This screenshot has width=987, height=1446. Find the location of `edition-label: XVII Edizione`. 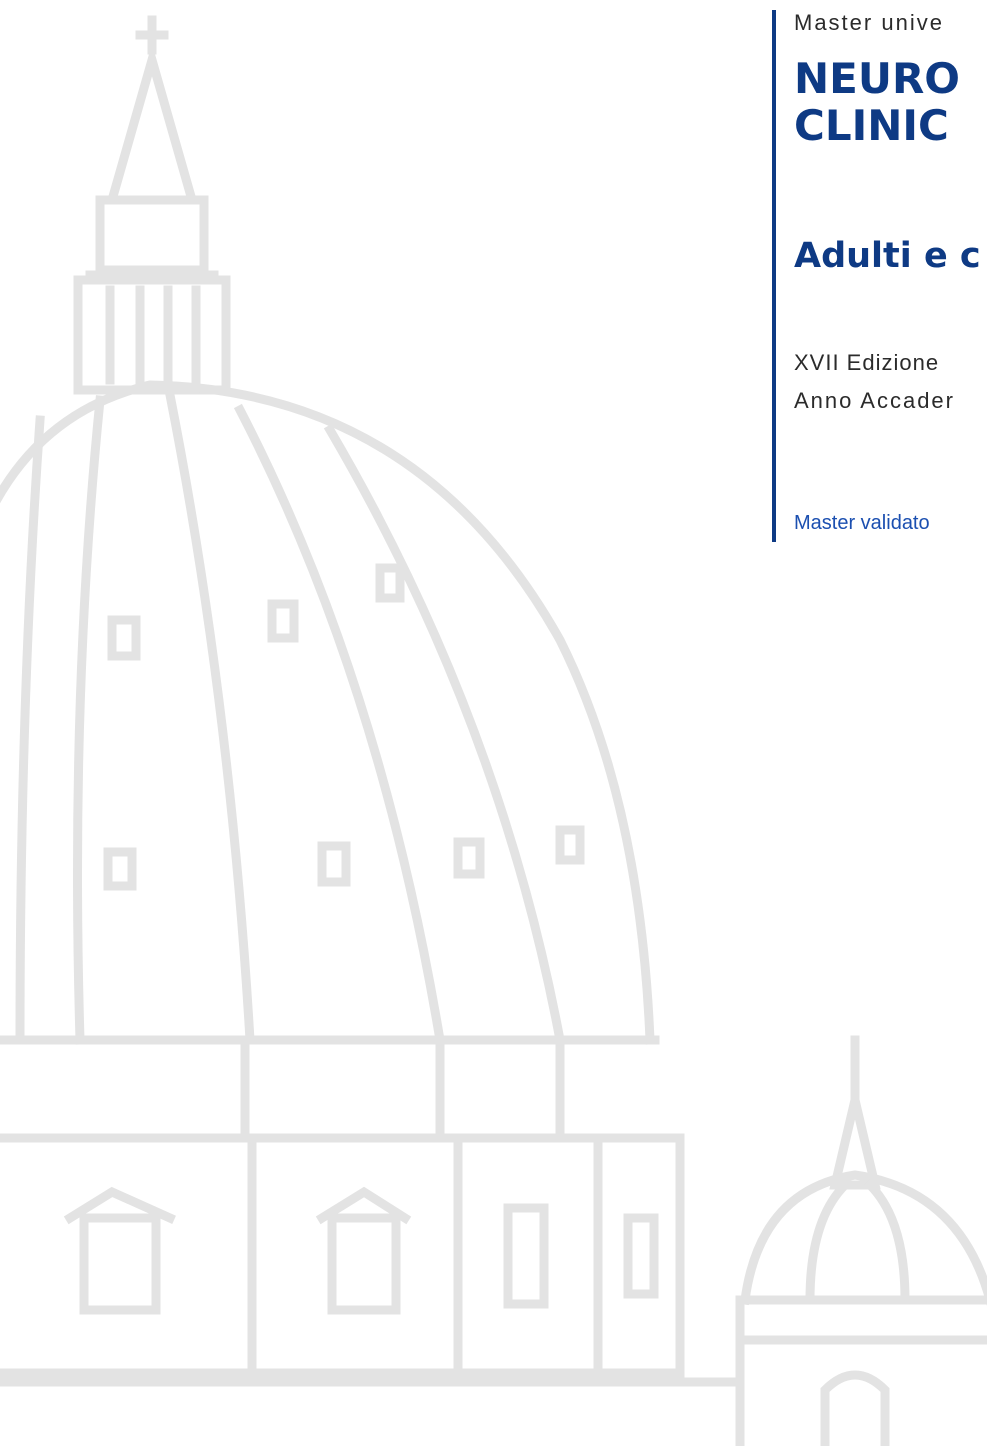

edition-label: XVII Edizione is located at coordinates (867, 362).